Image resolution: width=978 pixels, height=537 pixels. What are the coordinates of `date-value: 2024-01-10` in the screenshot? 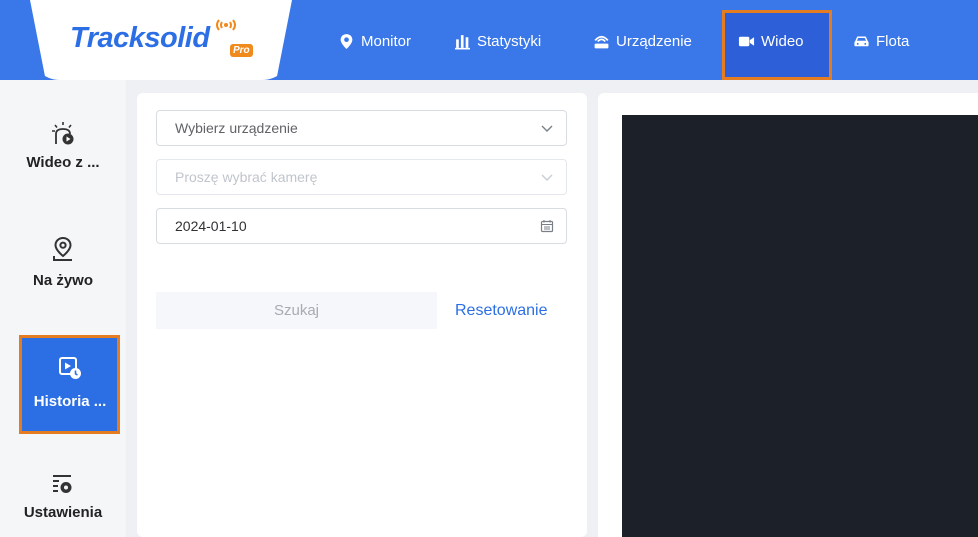 It's located at (211, 226).